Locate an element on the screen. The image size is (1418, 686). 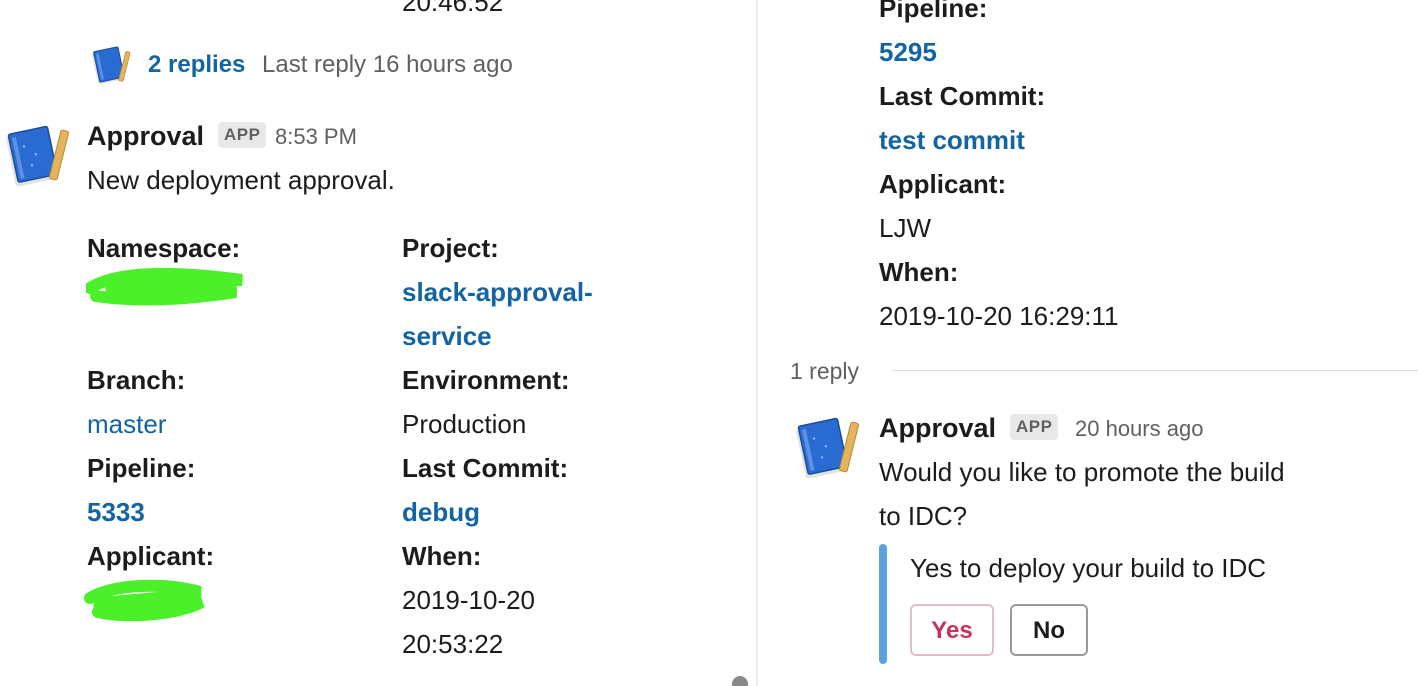
pane-divider is located at coordinates (757, 343).